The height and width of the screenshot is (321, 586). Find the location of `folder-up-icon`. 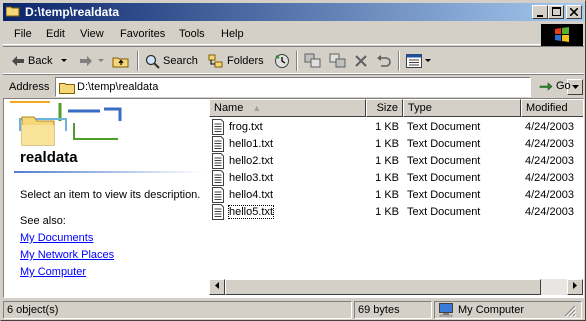

folder-up-icon is located at coordinates (120, 62).